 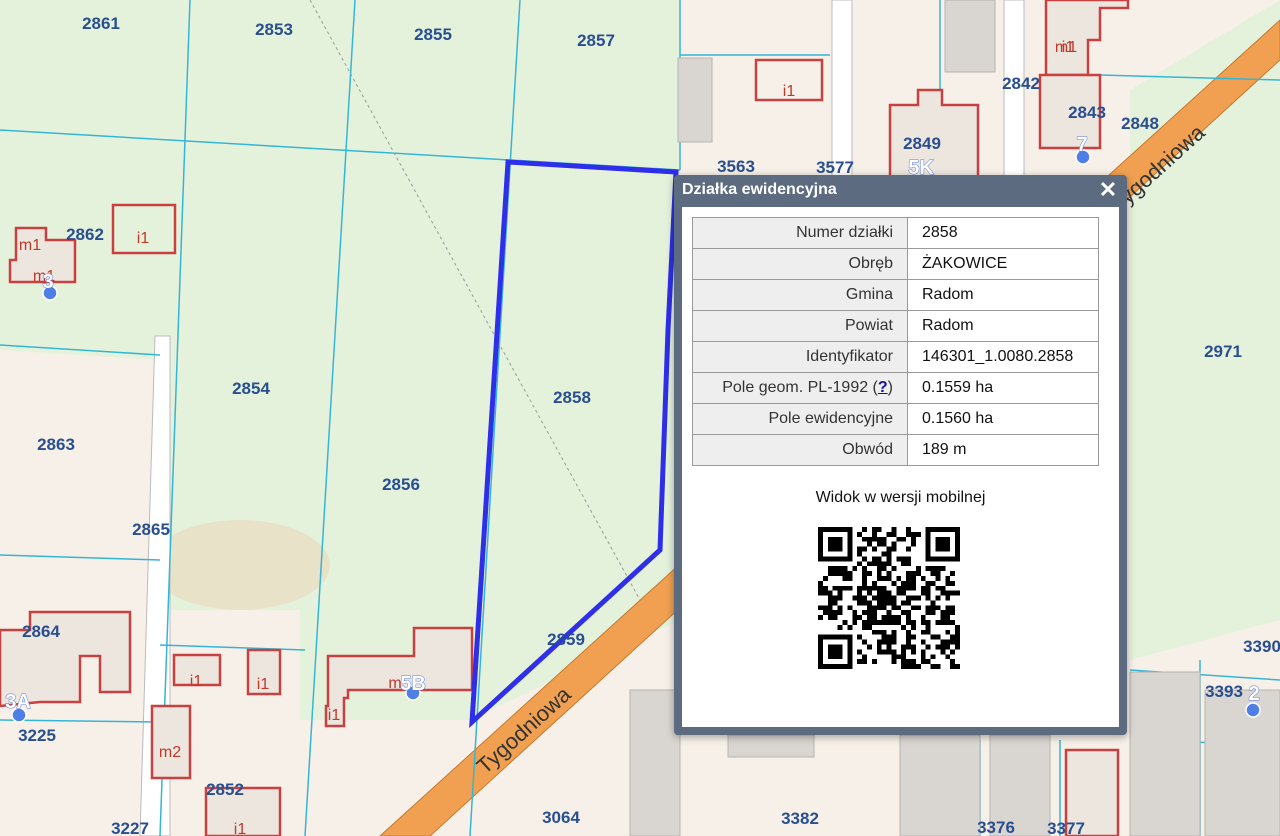 I want to click on info-row: Obręb ŻAKOWICE, so click(x=895, y=264).